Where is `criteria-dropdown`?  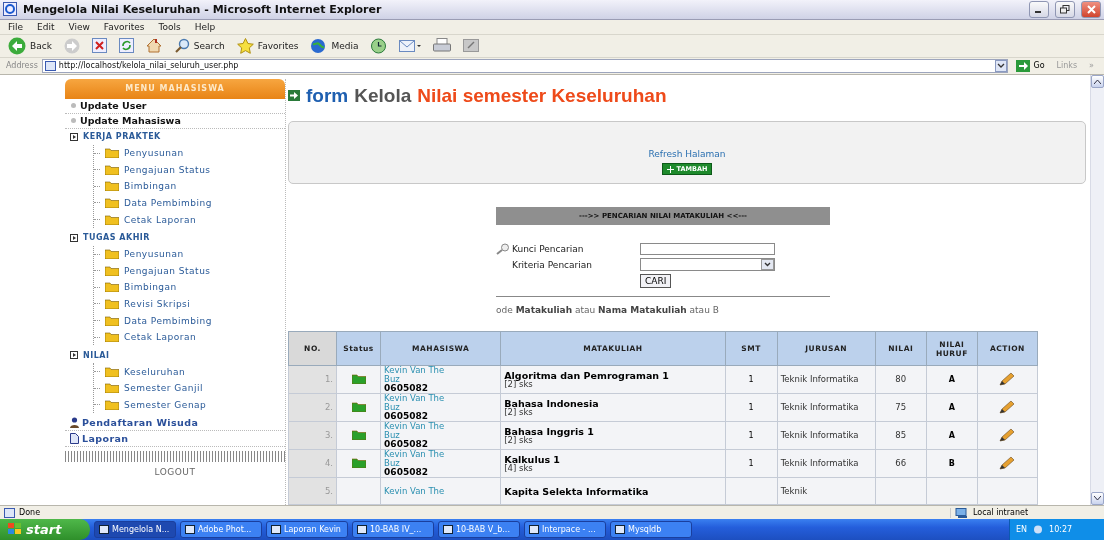 criteria-dropdown is located at coordinates (707, 264).